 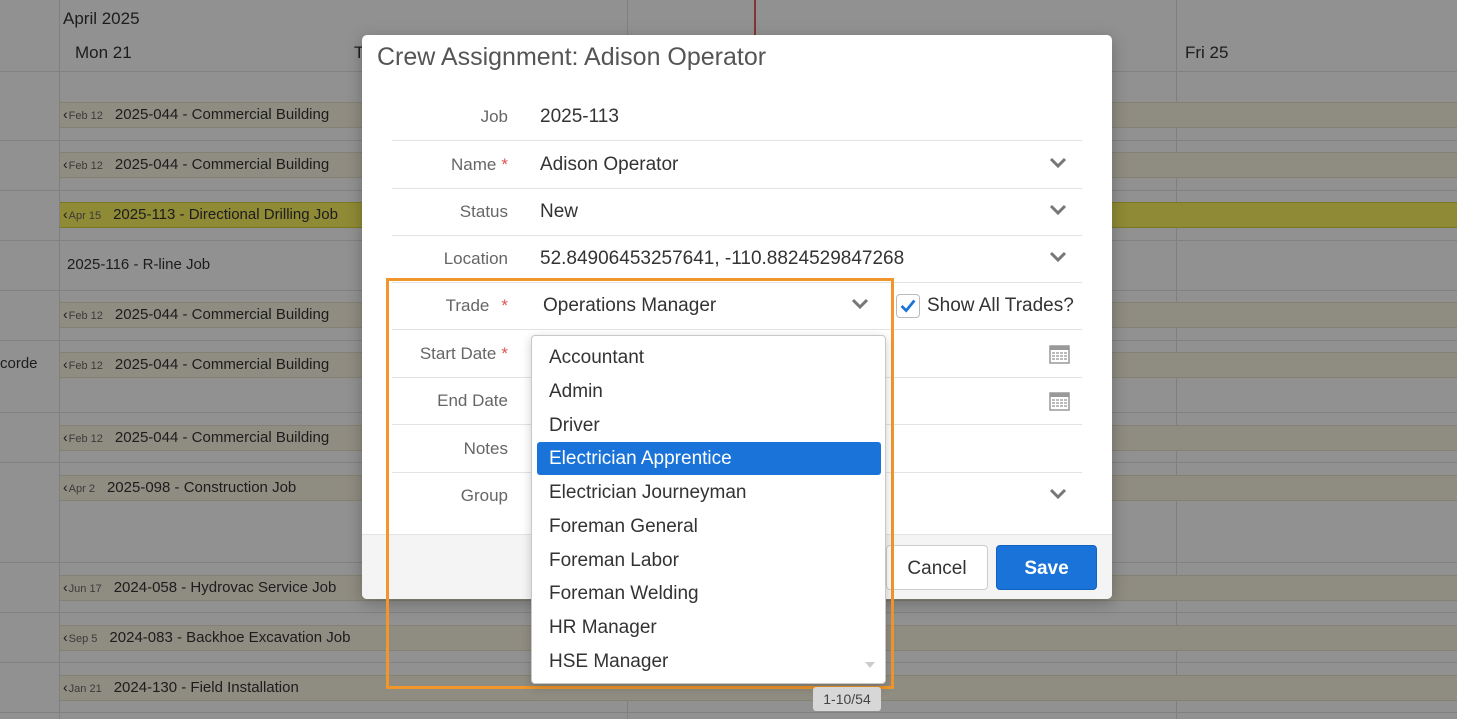 I want to click on show-all-trades-checkbox, so click(x=908, y=306).